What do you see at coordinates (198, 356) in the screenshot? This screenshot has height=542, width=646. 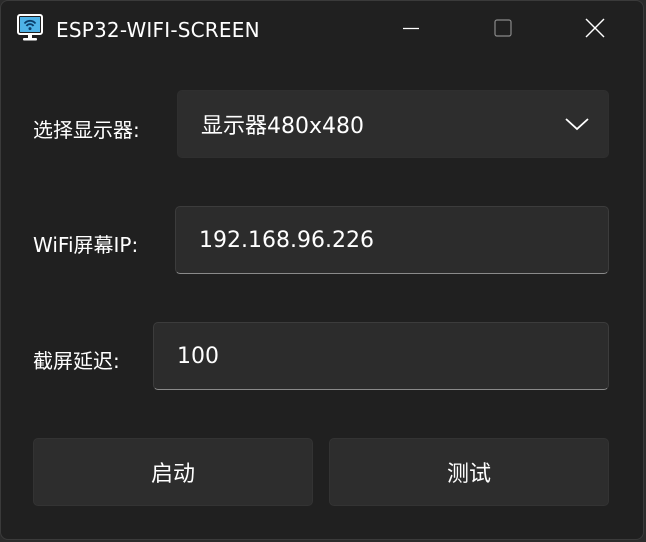 I see `capture-delay-value: 100` at bounding box center [198, 356].